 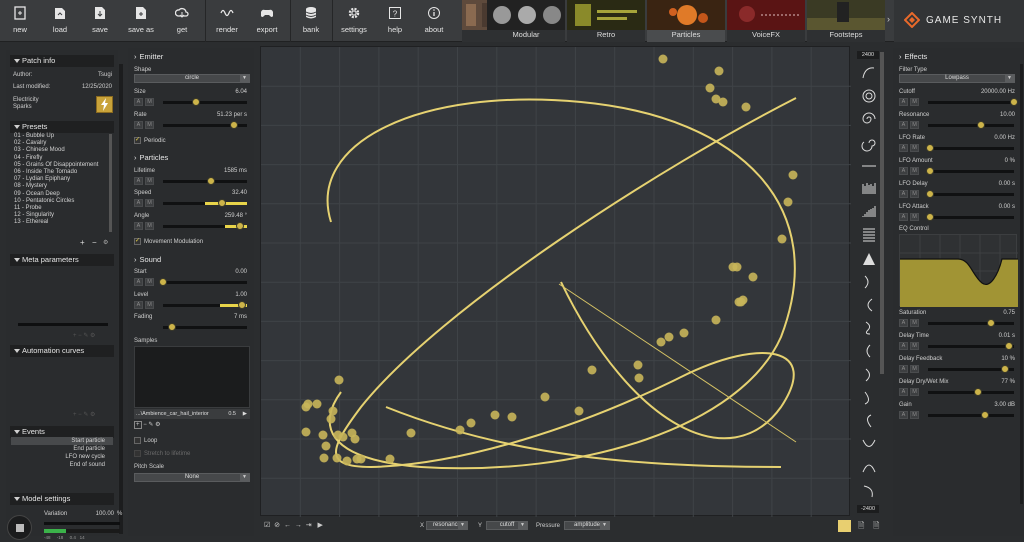 I want to click on canvas-bottom-value: -2400, so click(x=868, y=509).